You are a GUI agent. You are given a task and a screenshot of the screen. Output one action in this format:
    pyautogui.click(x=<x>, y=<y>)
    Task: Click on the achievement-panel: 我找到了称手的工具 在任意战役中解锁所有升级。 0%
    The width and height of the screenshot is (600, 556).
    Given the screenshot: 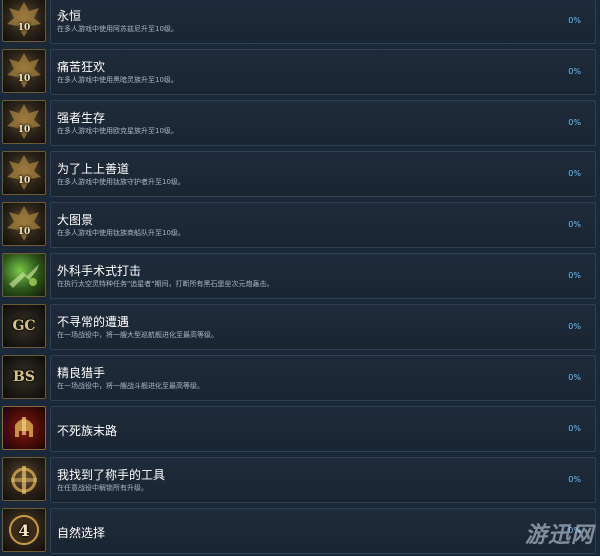 What is the action you would take?
    pyautogui.click(x=323, y=480)
    